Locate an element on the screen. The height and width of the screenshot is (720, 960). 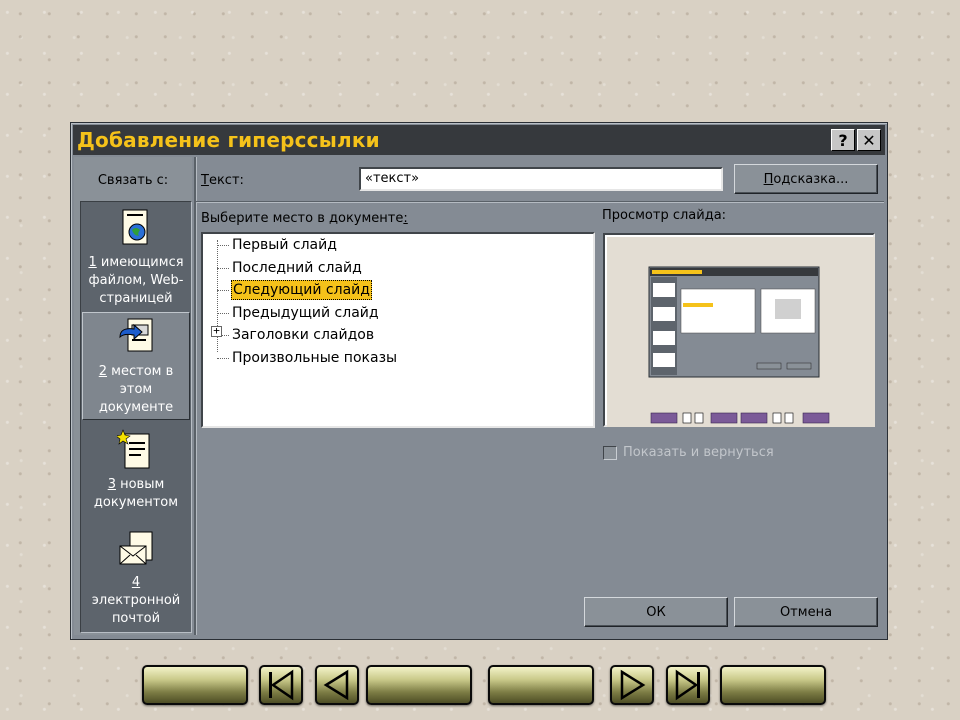
link-to-existing-file: 1 имеющимся файлом, Web-страницей is located at coordinates (136, 257).